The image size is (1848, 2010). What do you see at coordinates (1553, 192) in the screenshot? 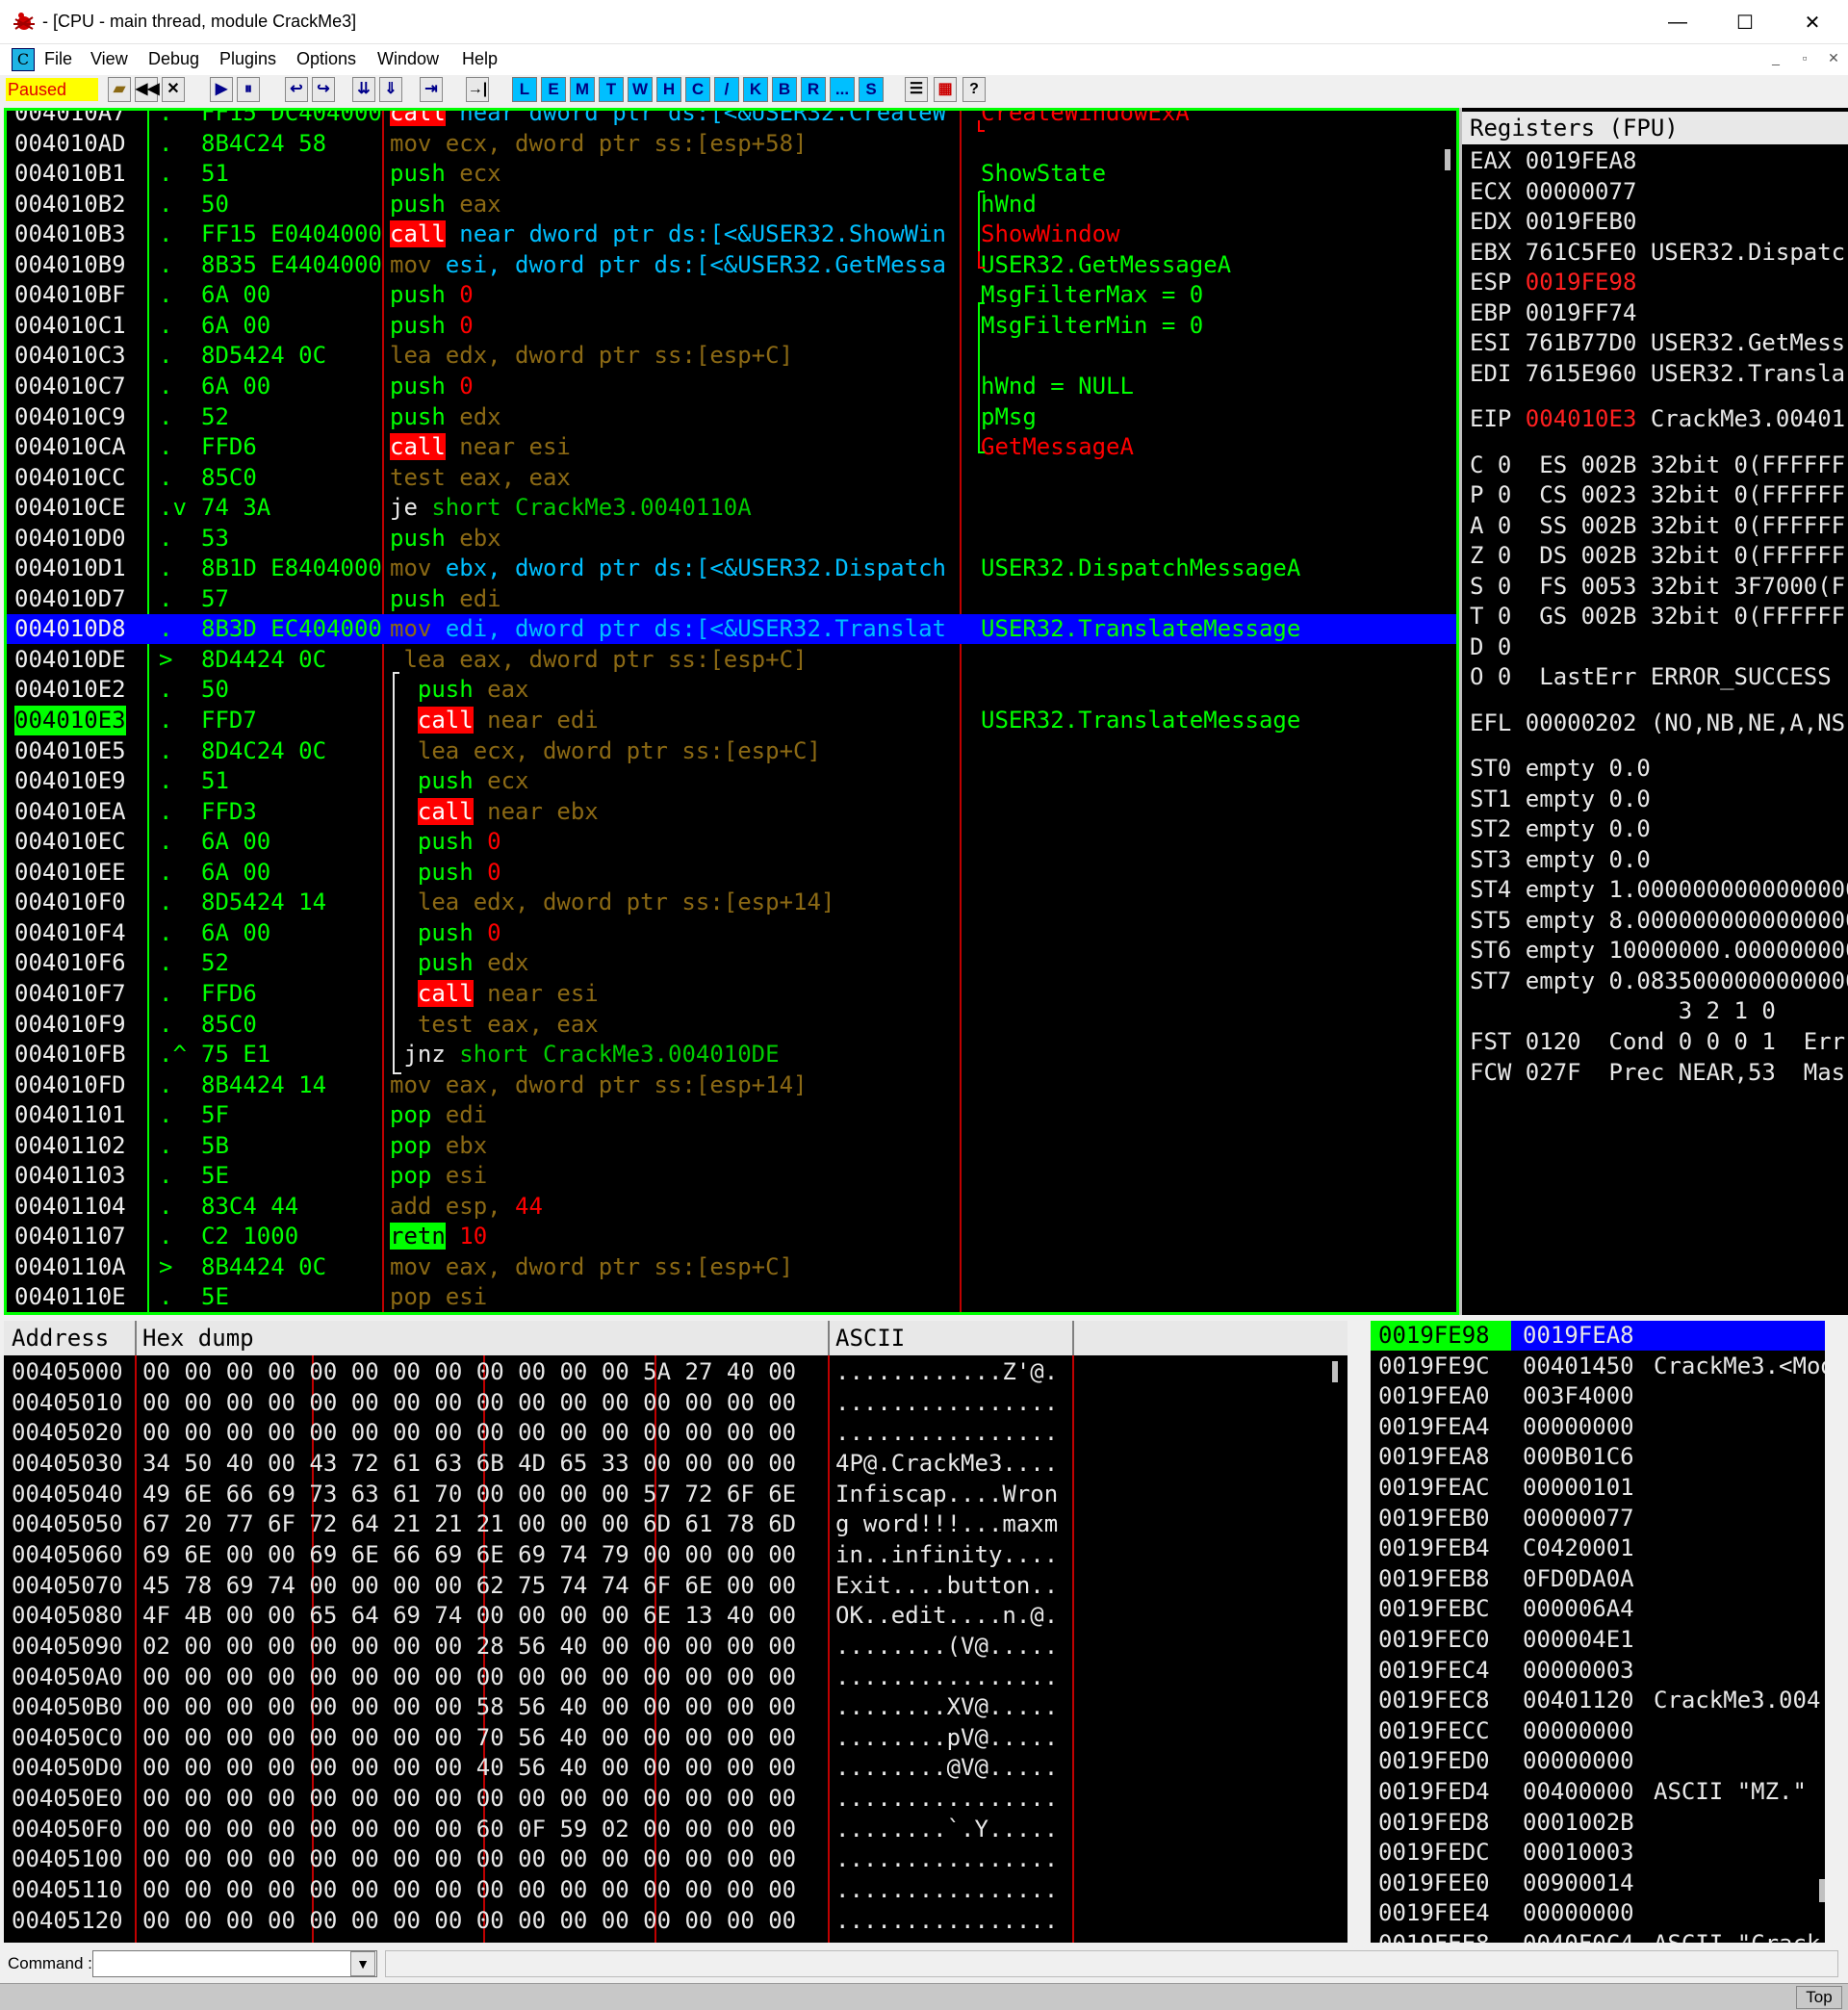
I see `register-row: ECX 00000077` at bounding box center [1553, 192].